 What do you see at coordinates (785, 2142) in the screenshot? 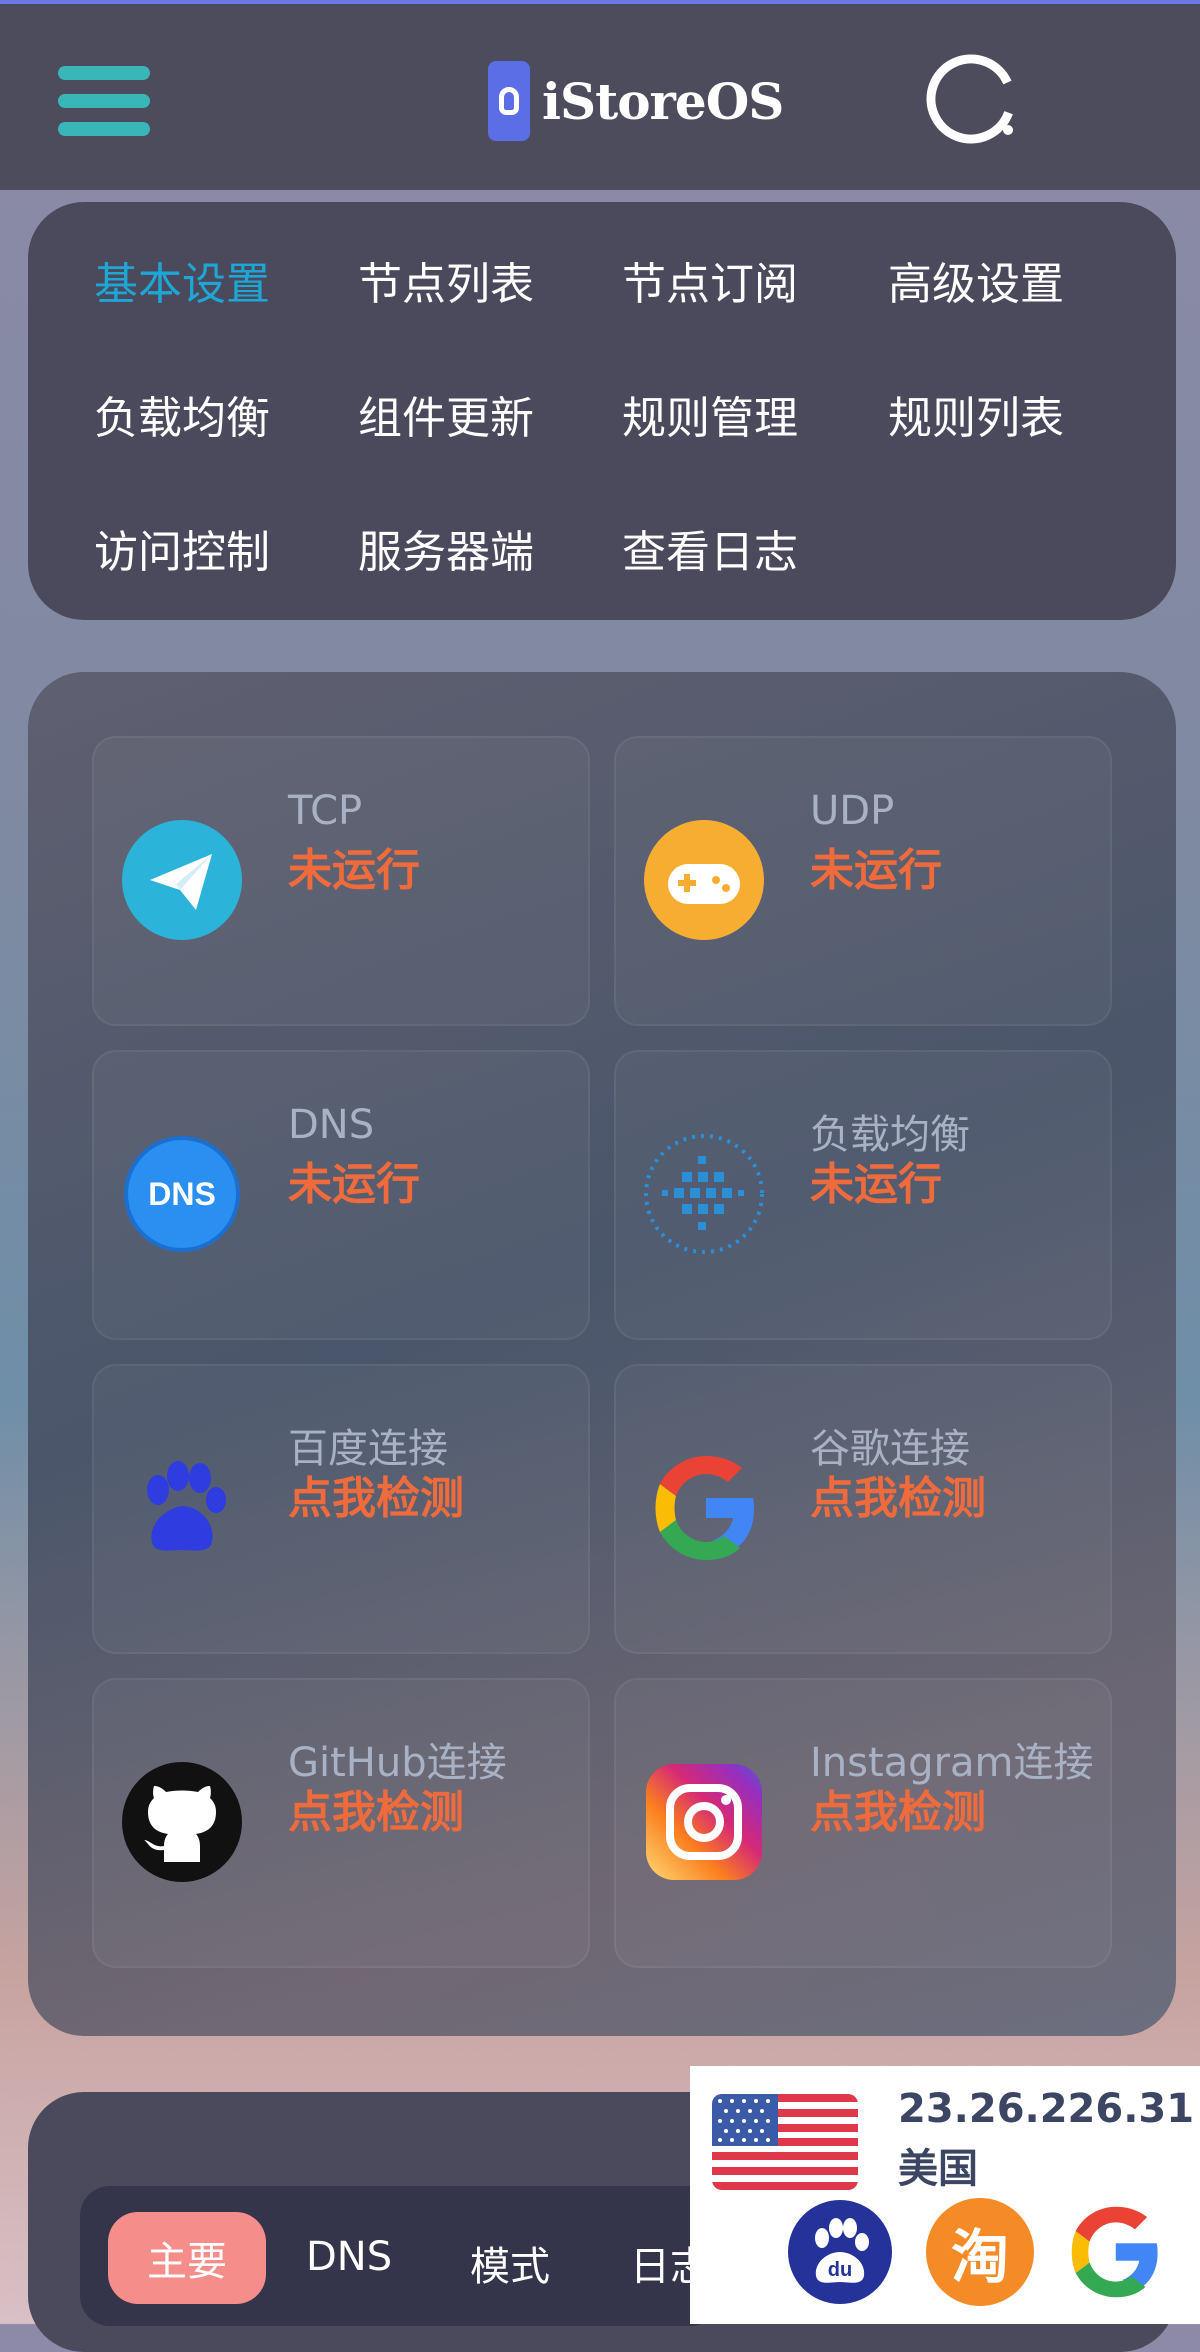
I see `us-flag-icon` at bounding box center [785, 2142].